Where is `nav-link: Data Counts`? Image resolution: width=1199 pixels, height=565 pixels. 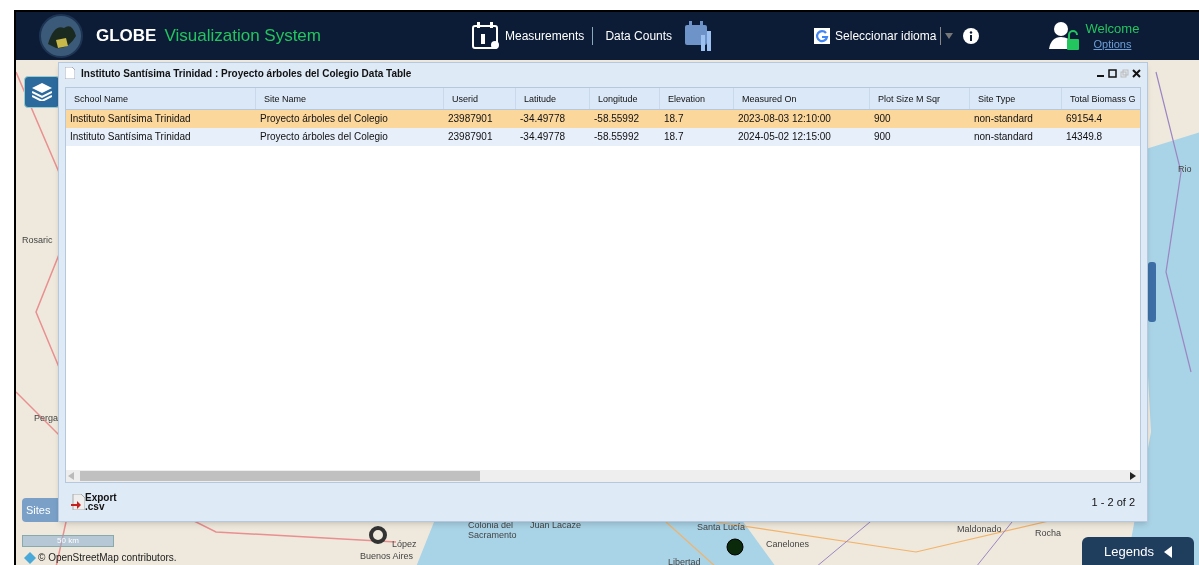 nav-link: Data Counts is located at coordinates (639, 36).